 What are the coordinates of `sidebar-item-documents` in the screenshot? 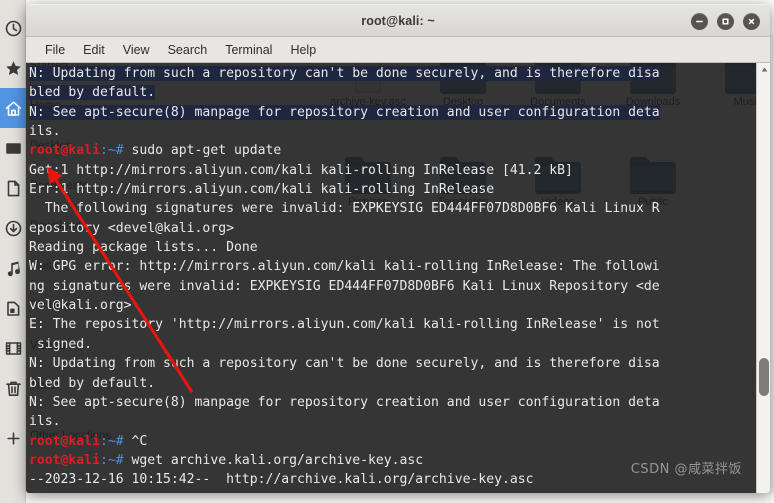 It's located at (13, 188).